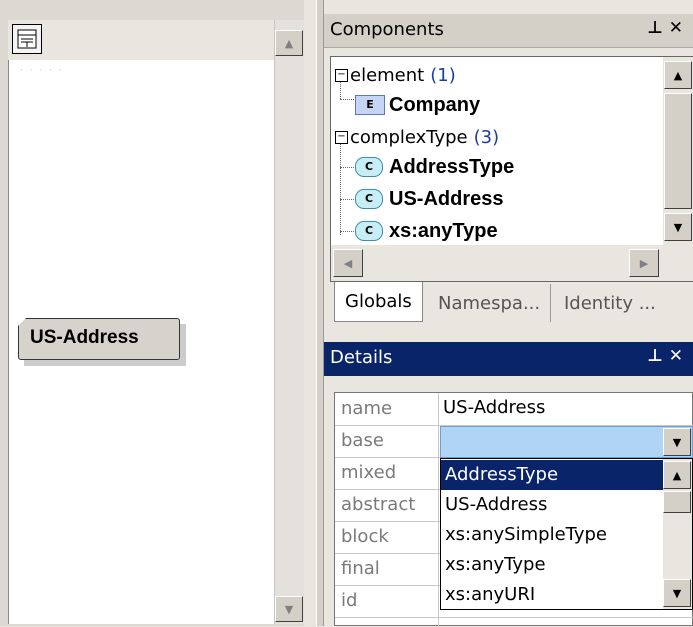 Image resolution: width=693 pixels, height=627 pixels. Describe the element at coordinates (438, 510) in the screenshot. I see `column-divider` at that location.